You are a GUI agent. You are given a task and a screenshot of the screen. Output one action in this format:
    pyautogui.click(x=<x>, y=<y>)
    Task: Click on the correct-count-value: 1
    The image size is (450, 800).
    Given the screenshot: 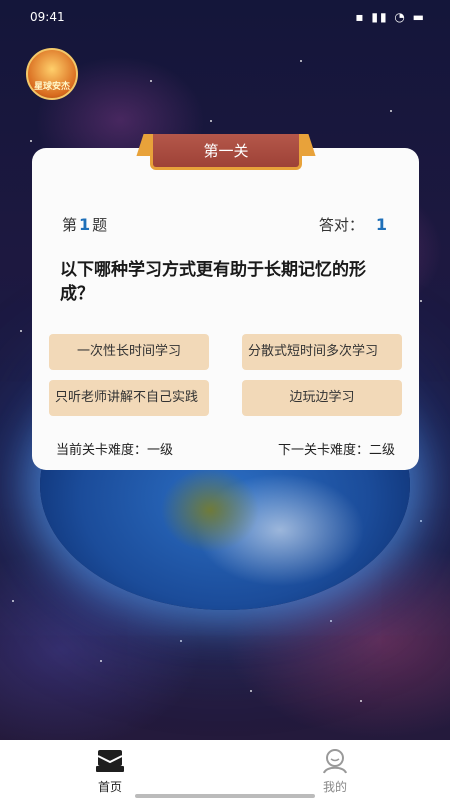 What is the action you would take?
    pyautogui.click(x=381, y=224)
    